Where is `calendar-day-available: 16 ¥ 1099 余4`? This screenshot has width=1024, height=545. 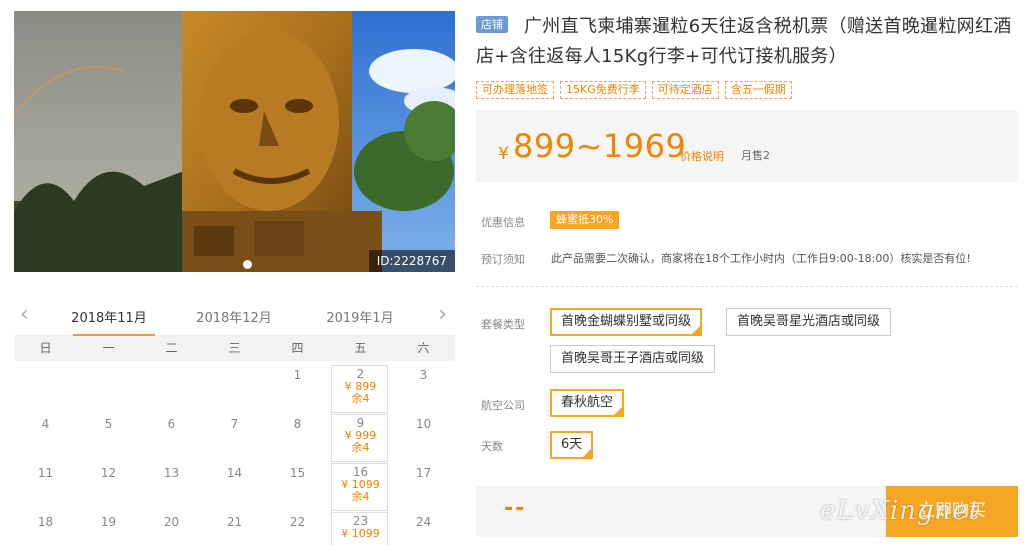 calendar-day-available: 16 ¥ 1099 余4 is located at coordinates (360, 485).